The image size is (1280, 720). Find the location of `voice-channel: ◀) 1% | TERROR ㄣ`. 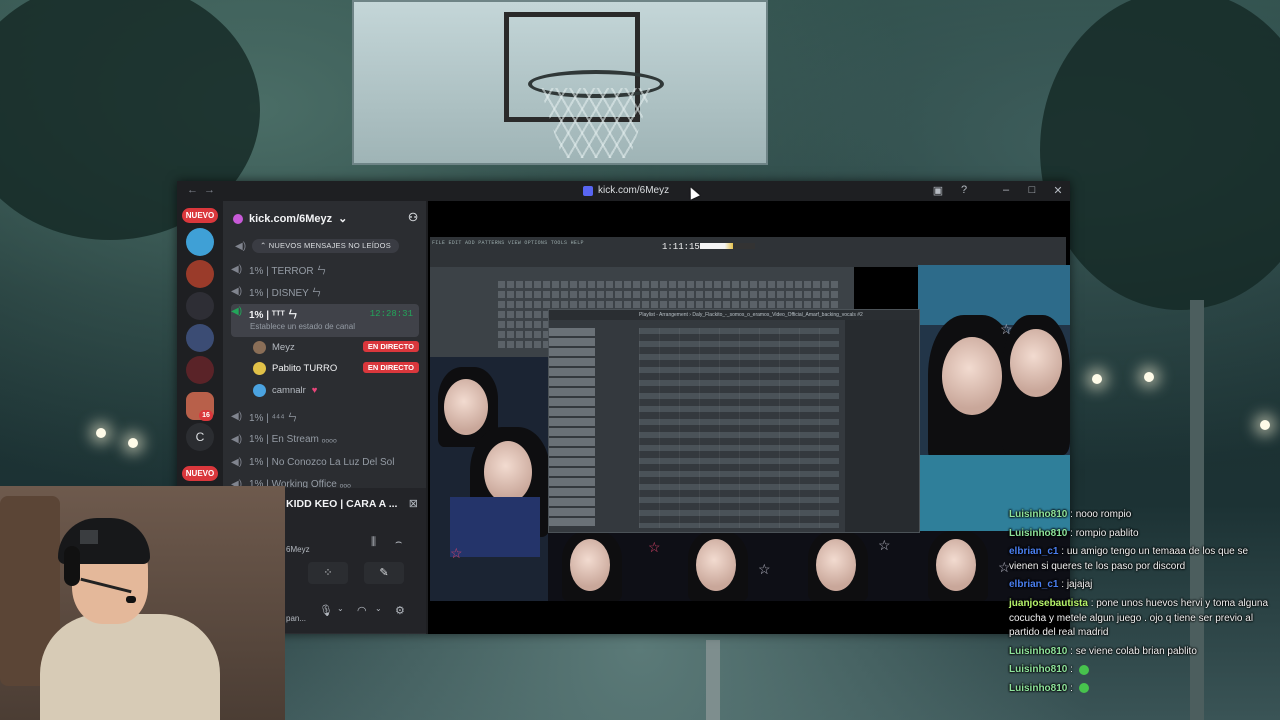

voice-channel: ◀) 1% | TERROR ㄣ is located at coordinates (325, 269).